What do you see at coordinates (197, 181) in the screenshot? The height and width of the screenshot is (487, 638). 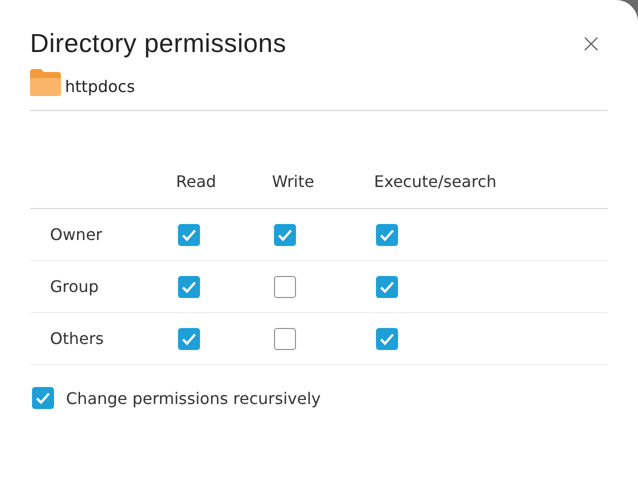 I see `column-header: Read` at bounding box center [197, 181].